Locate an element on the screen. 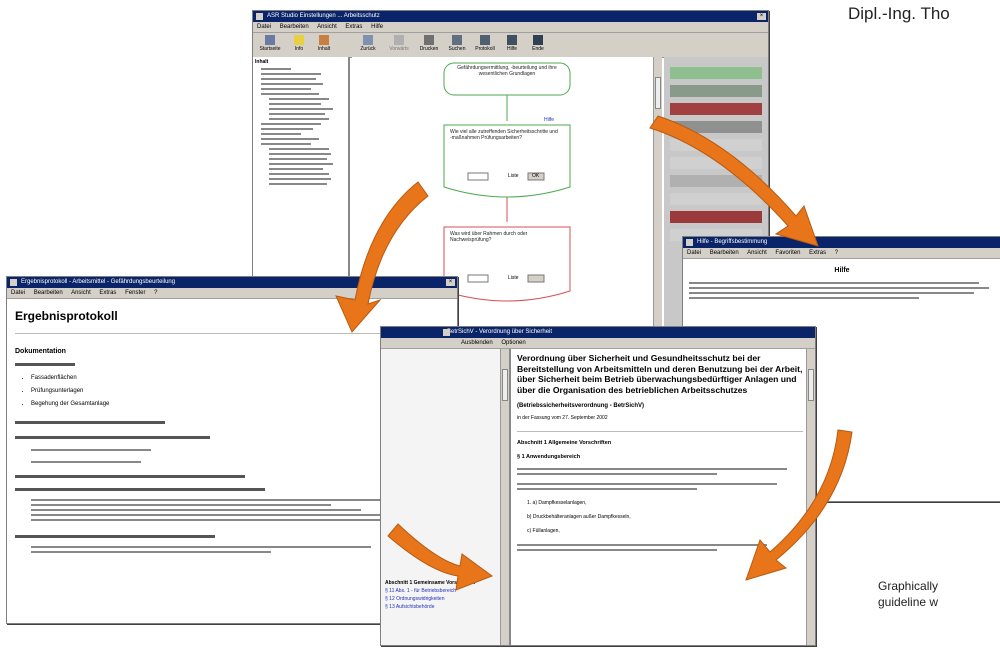 The width and height of the screenshot is (1000, 648). toolbar-button-help: Hilfe is located at coordinates (512, 45).